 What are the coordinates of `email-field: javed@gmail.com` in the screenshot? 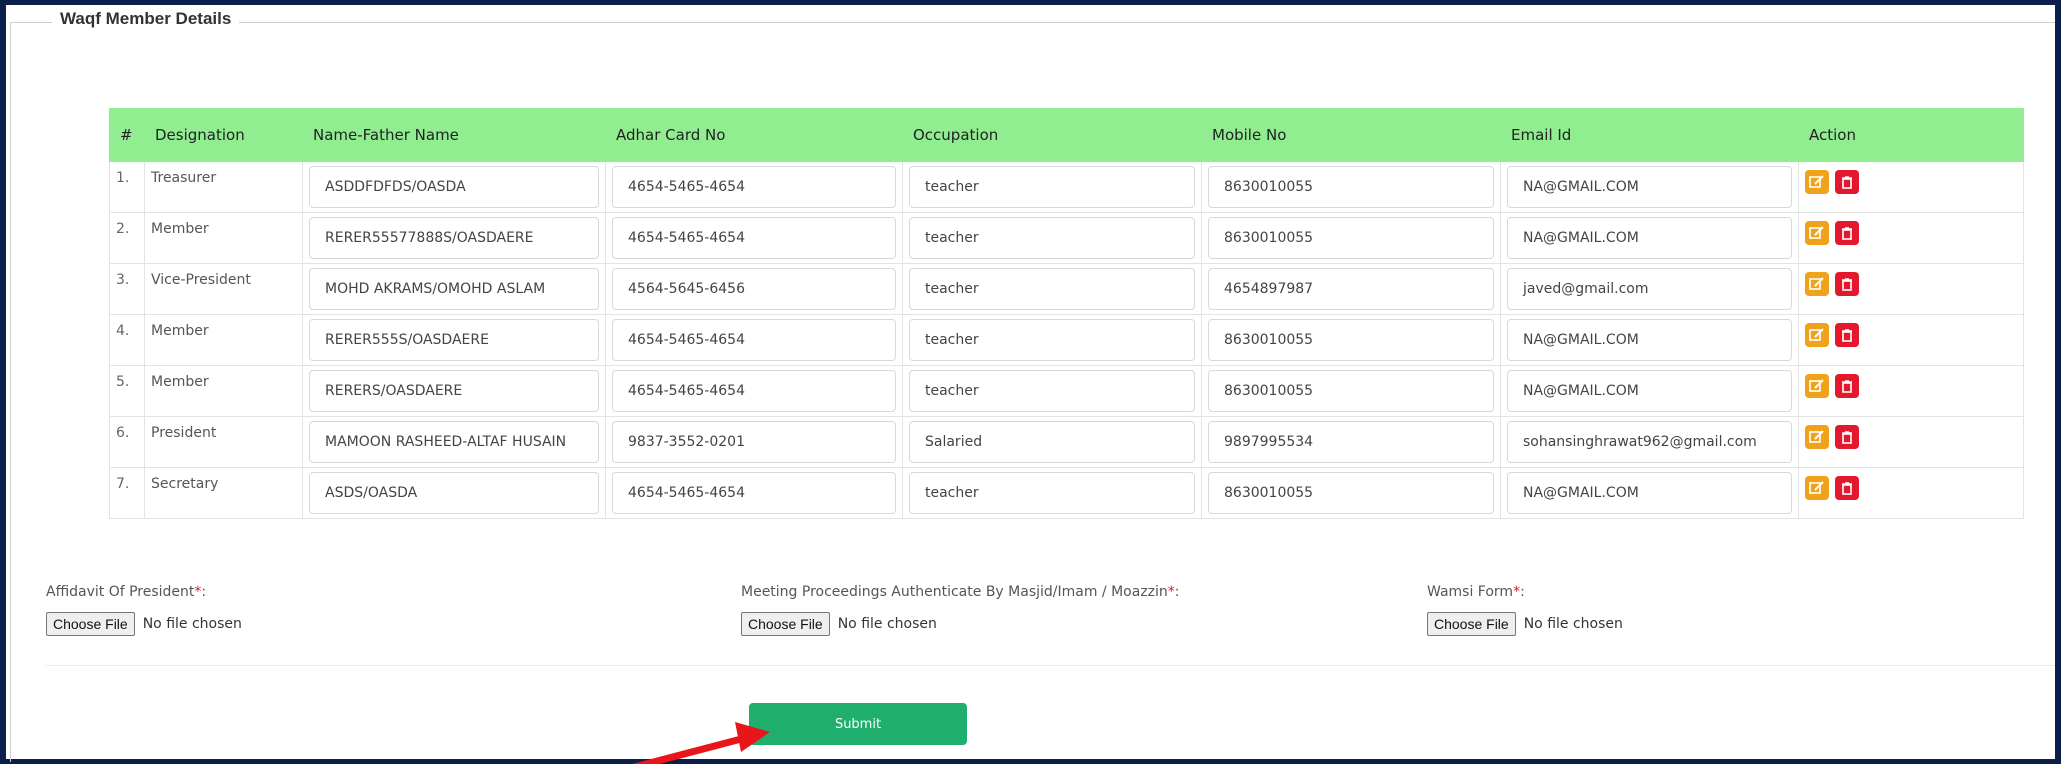 It's located at (1649, 289).